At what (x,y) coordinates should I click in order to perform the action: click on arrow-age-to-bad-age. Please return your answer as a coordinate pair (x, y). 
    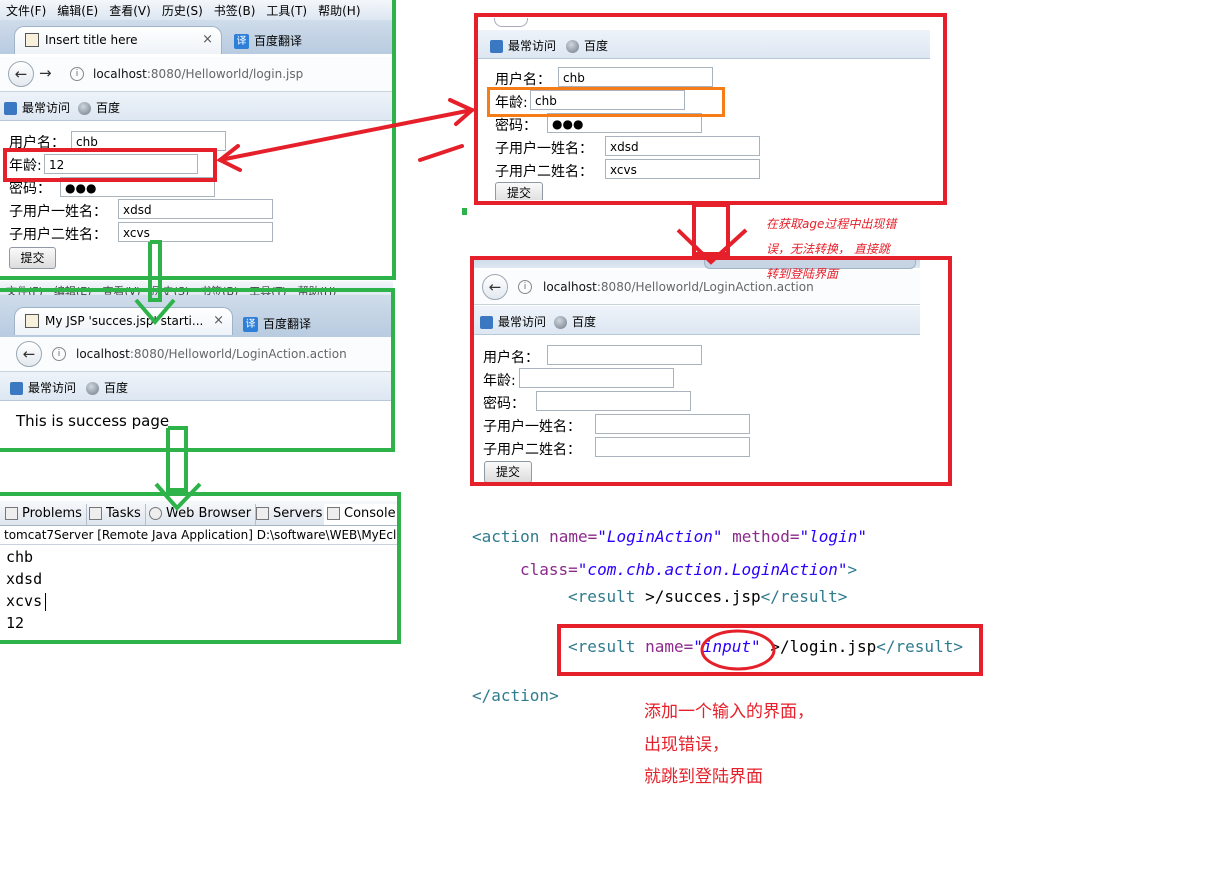
    Looking at the image, I should click on (346, 135).